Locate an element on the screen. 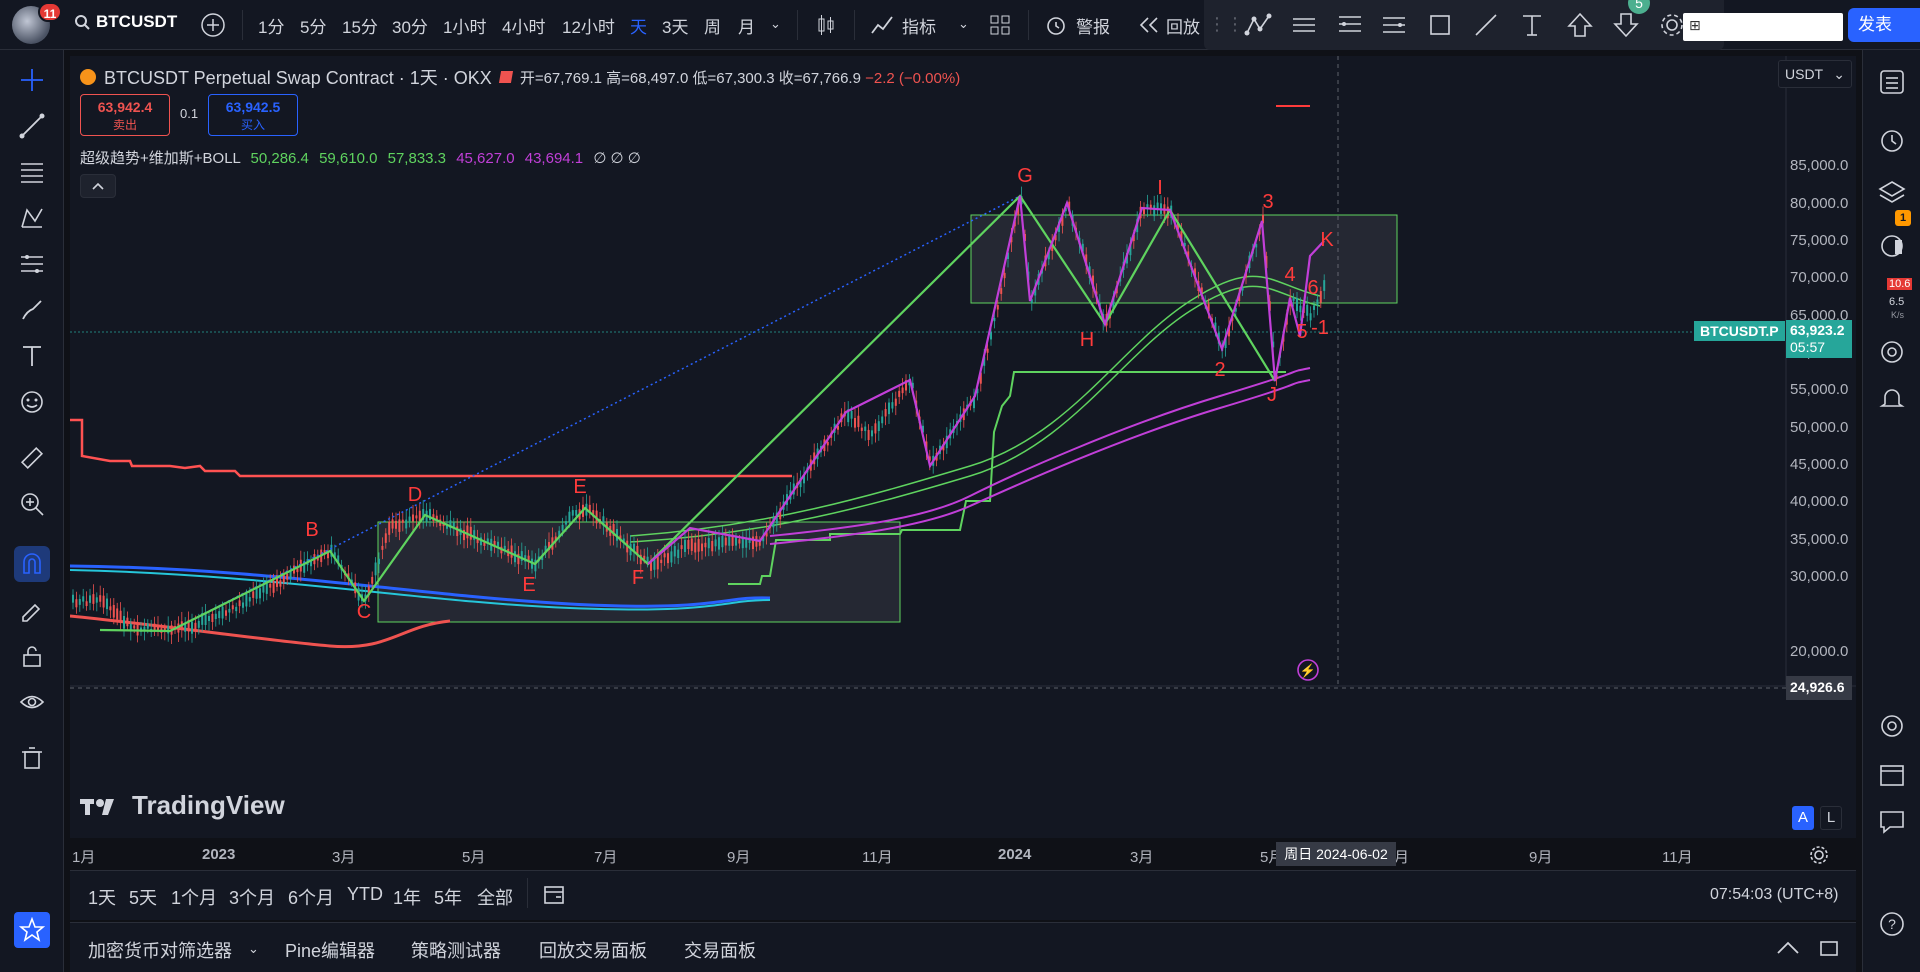 The height and width of the screenshot is (972, 1920). wave-label: D is located at coordinates (415, 495).